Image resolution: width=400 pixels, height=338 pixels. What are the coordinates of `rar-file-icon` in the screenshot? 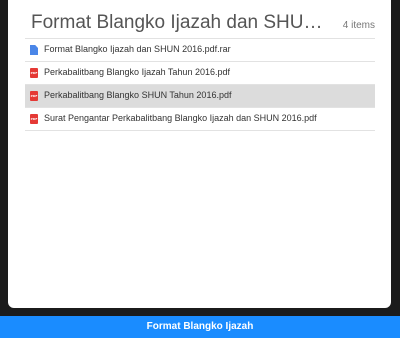 It's located at (34, 50).